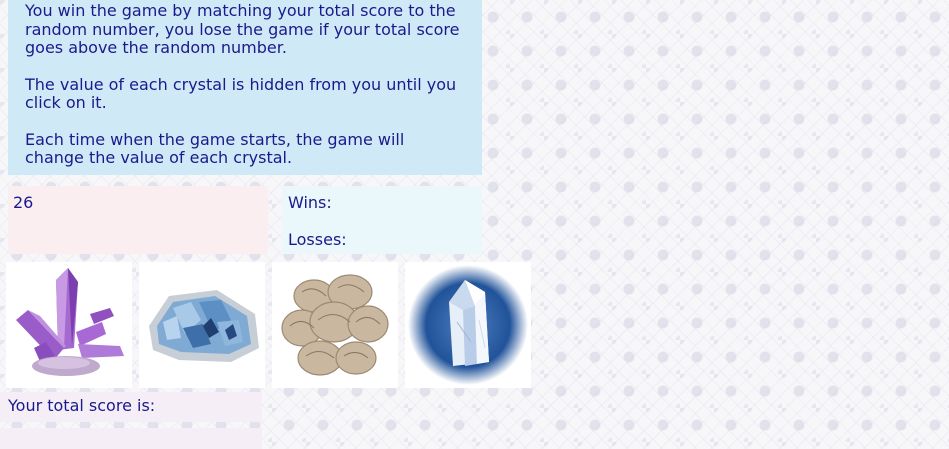 The height and width of the screenshot is (449, 949). I want to click on quartz-crystal-icon, so click(468, 325).